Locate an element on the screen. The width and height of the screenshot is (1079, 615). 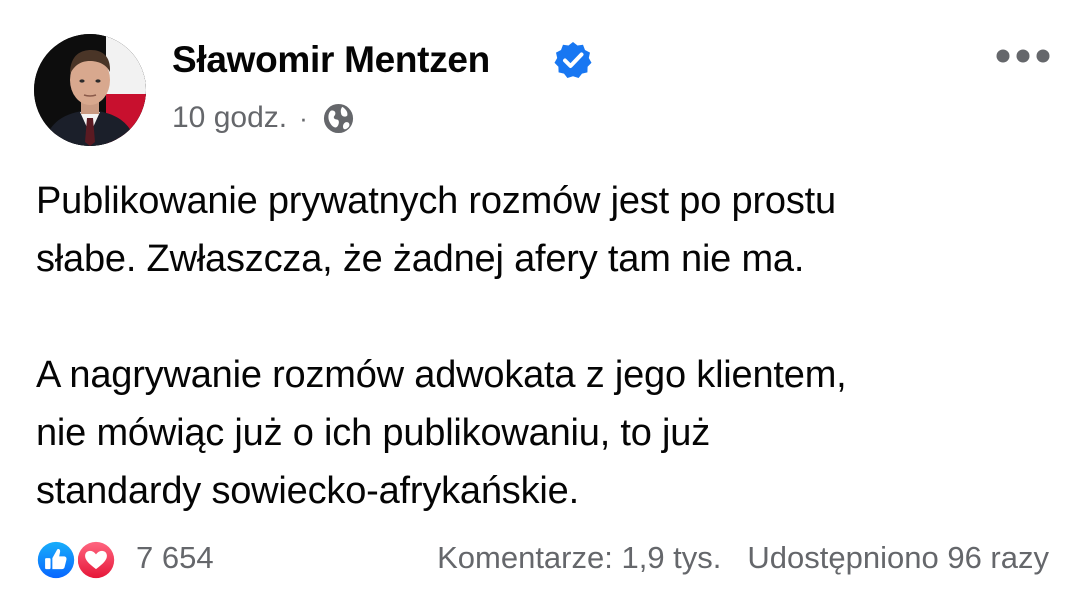
like-icon is located at coordinates (56, 560).